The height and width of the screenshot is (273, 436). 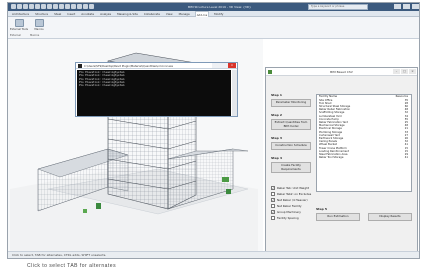 I want to click on console-scrollbar, so click(x=234, y=93).